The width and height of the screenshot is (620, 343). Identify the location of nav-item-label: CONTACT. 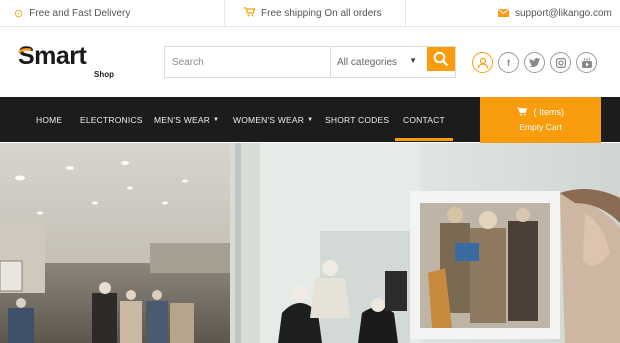
(424, 119).